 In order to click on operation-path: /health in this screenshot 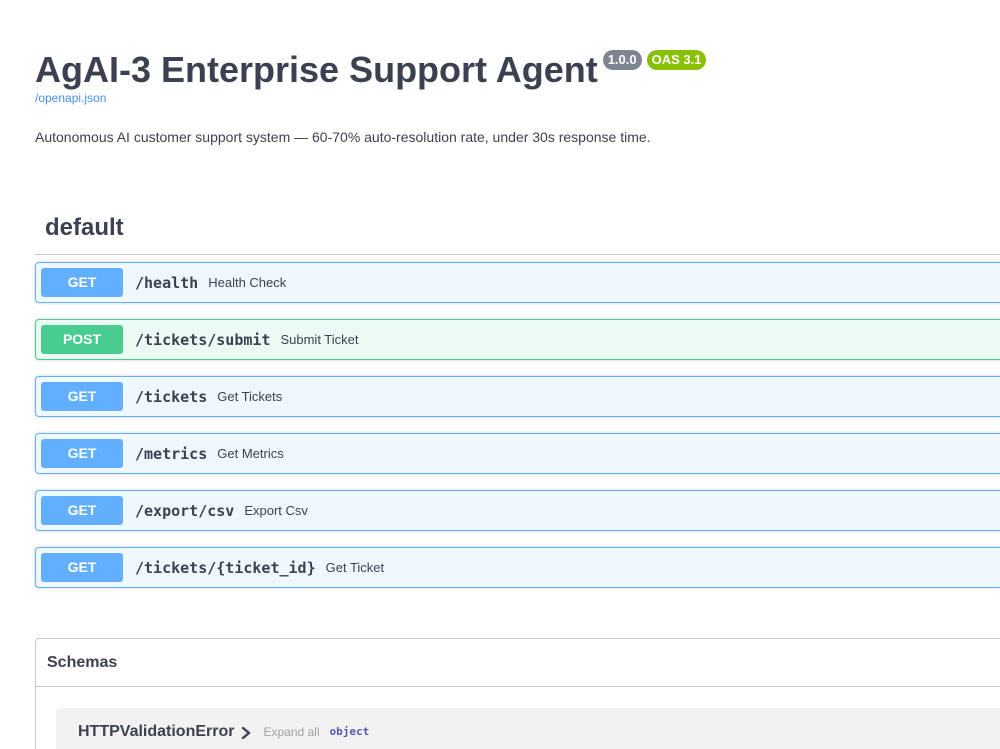, I will do `click(167, 282)`.